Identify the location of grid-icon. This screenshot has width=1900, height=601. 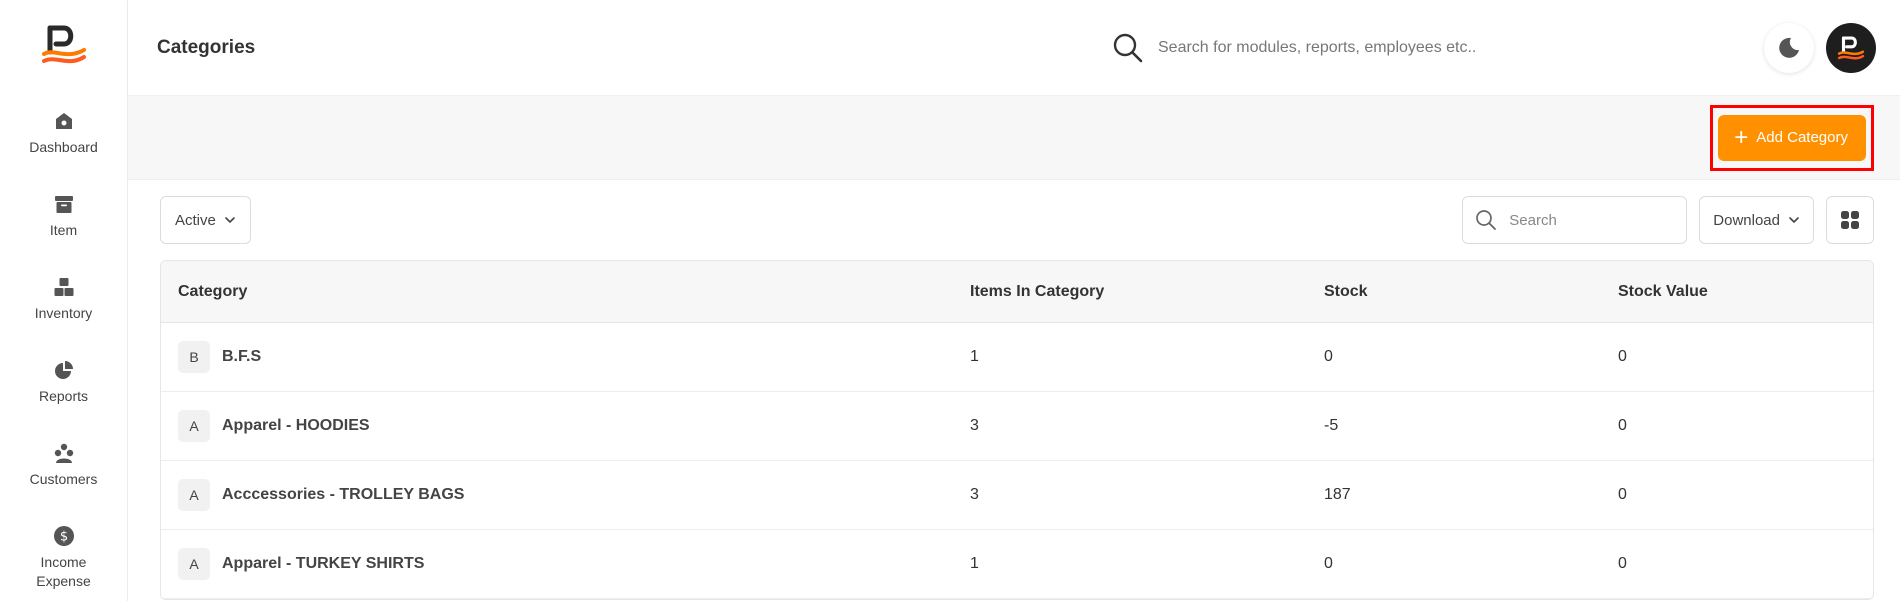
(1850, 220).